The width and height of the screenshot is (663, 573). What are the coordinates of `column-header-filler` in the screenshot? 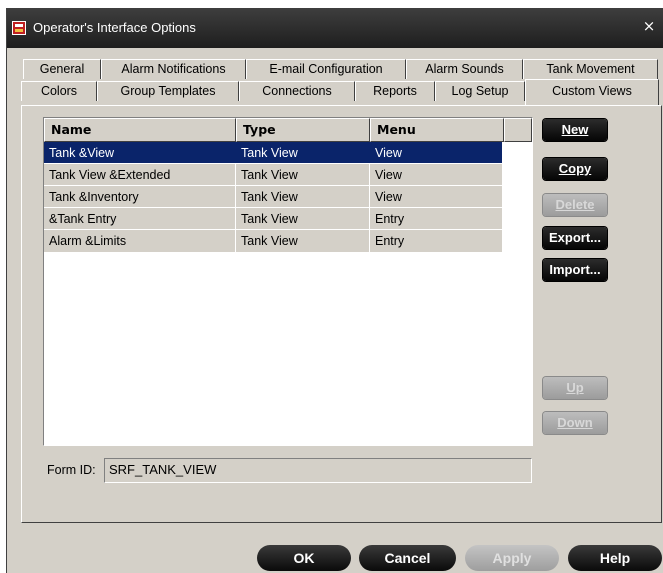 It's located at (518, 130).